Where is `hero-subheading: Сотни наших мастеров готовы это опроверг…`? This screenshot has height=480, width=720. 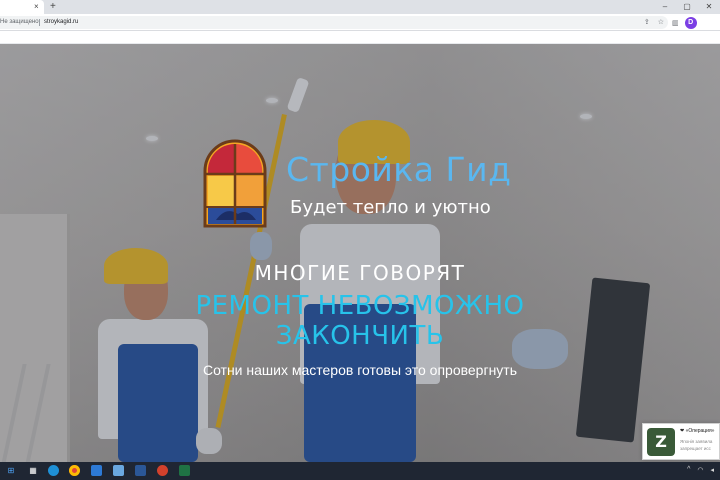 hero-subheading: Сотни наших мастеров готовы это опроверг… is located at coordinates (360, 370).